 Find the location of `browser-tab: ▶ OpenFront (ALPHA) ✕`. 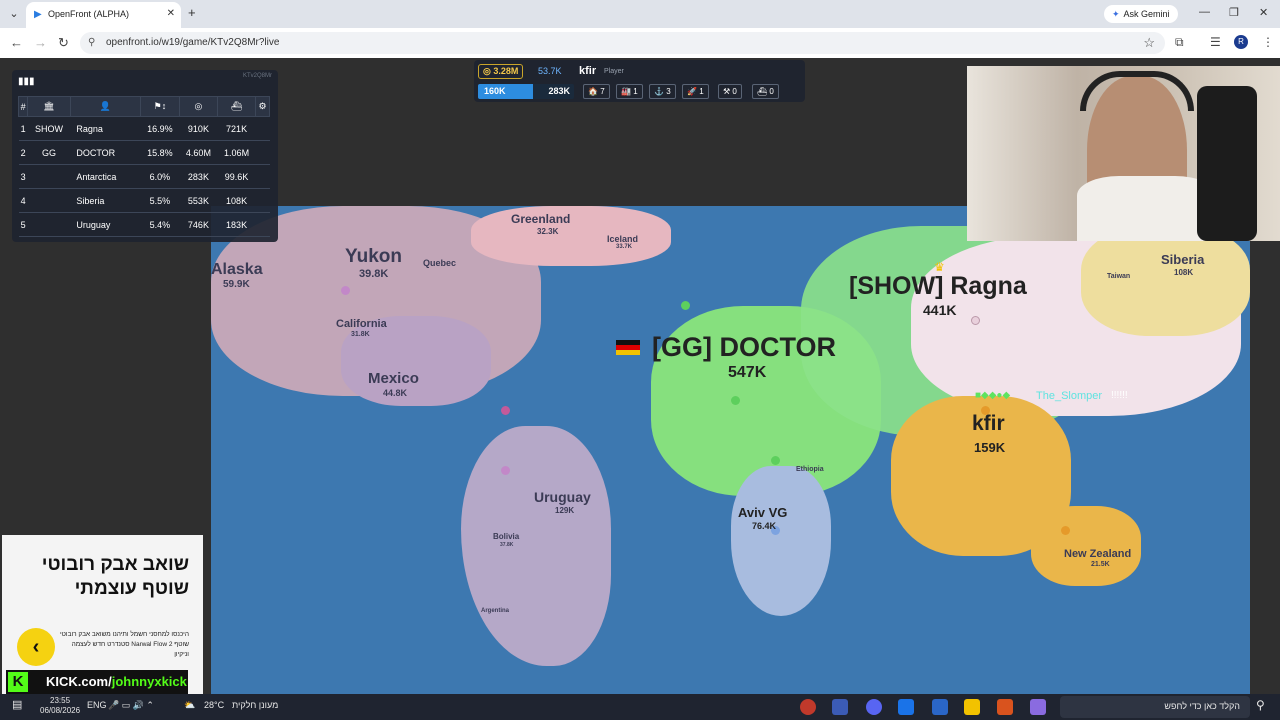

browser-tab: ▶ OpenFront (ALPHA) ✕ is located at coordinates (103, 15).